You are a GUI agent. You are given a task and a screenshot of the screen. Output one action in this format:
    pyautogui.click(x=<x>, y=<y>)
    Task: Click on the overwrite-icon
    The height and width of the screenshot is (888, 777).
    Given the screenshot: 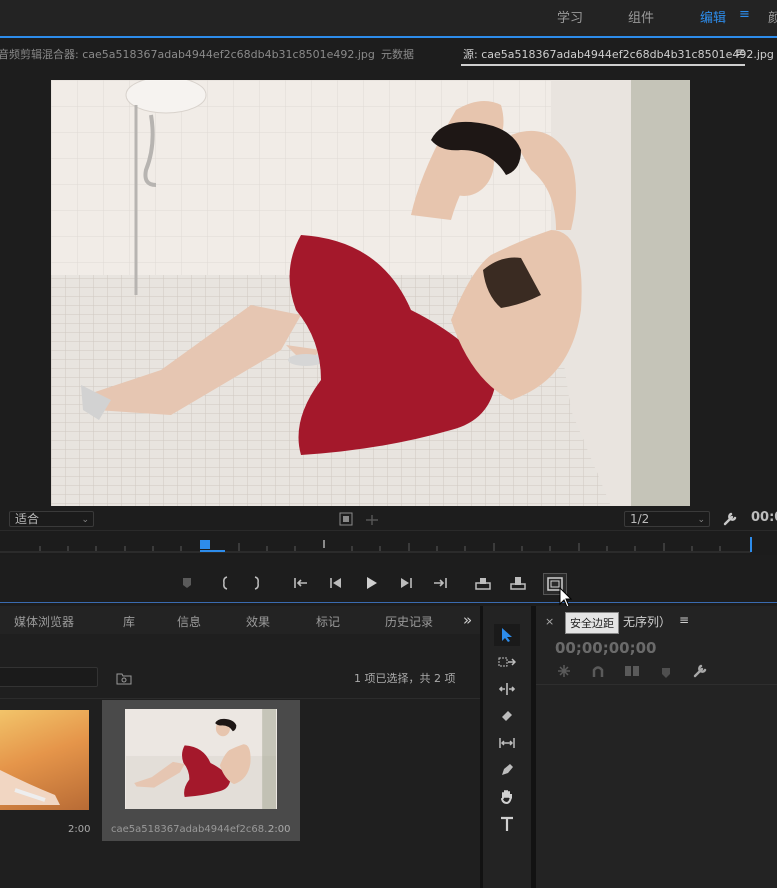 What is the action you would take?
    pyautogui.click(x=518, y=583)
    